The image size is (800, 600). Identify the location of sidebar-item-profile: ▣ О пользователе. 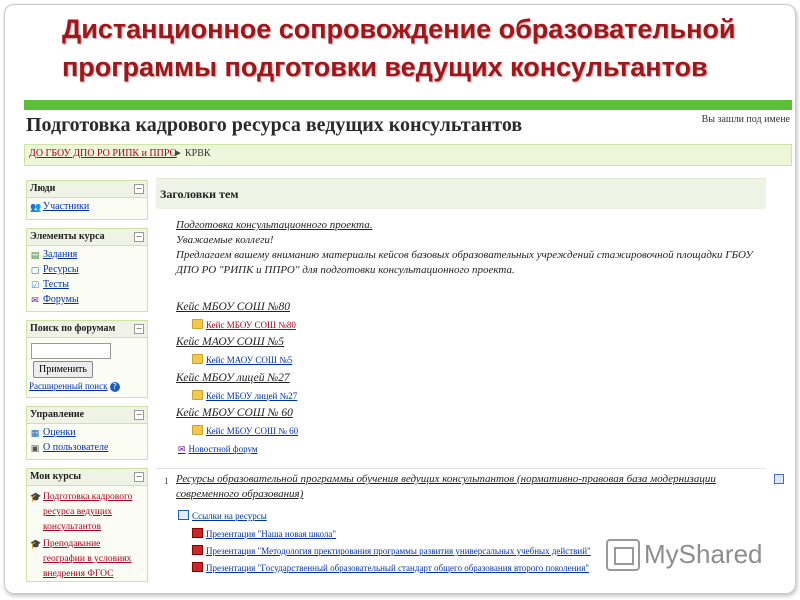
(87, 449).